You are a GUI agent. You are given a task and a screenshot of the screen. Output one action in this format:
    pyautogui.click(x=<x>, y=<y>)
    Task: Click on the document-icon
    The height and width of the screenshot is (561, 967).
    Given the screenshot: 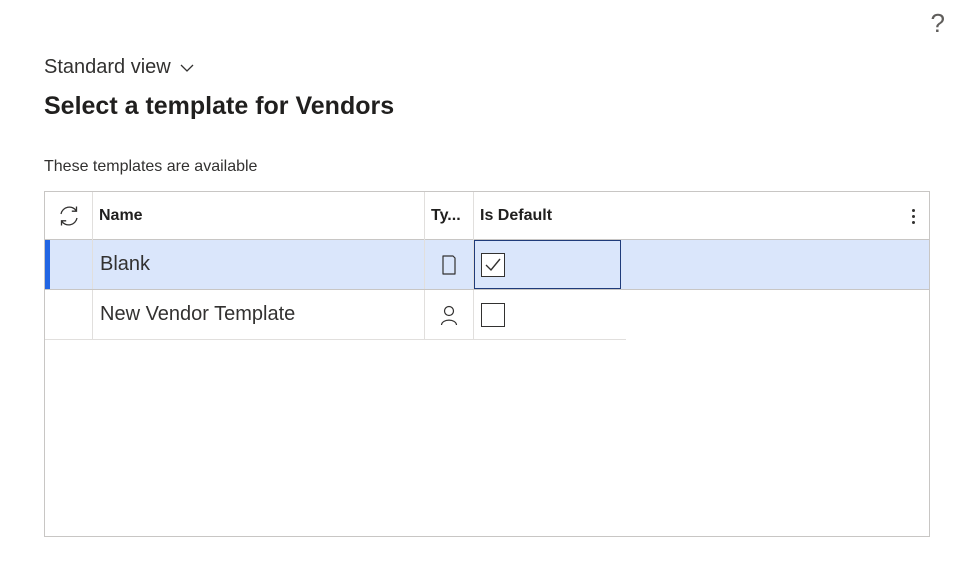 What is the action you would take?
    pyautogui.click(x=449, y=264)
    